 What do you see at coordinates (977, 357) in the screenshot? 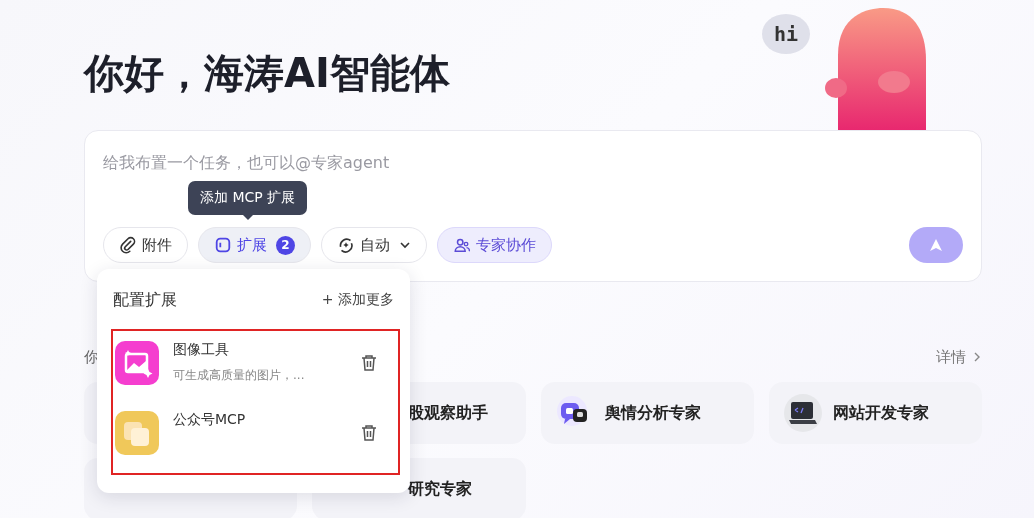
I see `chevron-right-icon` at bounding box center [977, 357].